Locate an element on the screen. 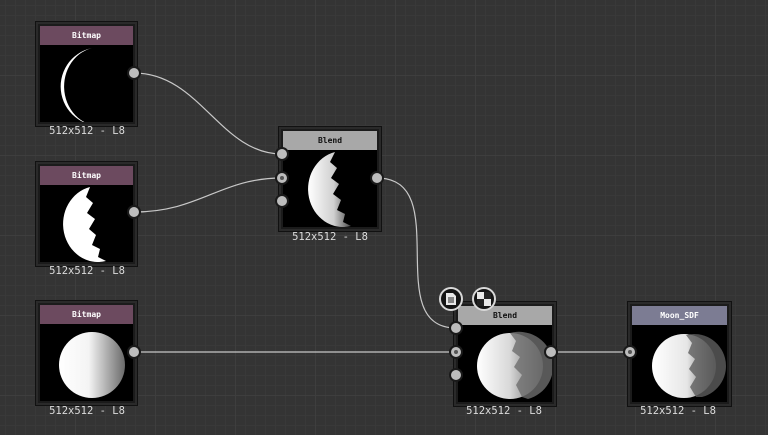 Image resolution: width=768 pixels, height=435 pixels. blend-node-2: Blend is located at coordinates (505, 354).